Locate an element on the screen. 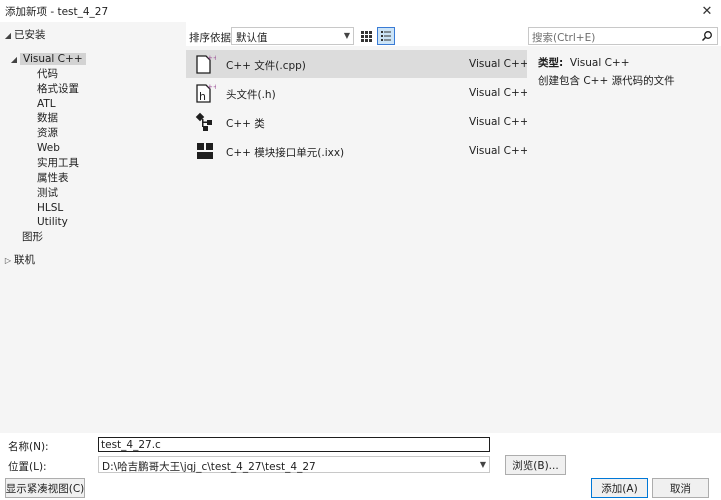  close-button: ✕ is located at coordinates (707, 11).